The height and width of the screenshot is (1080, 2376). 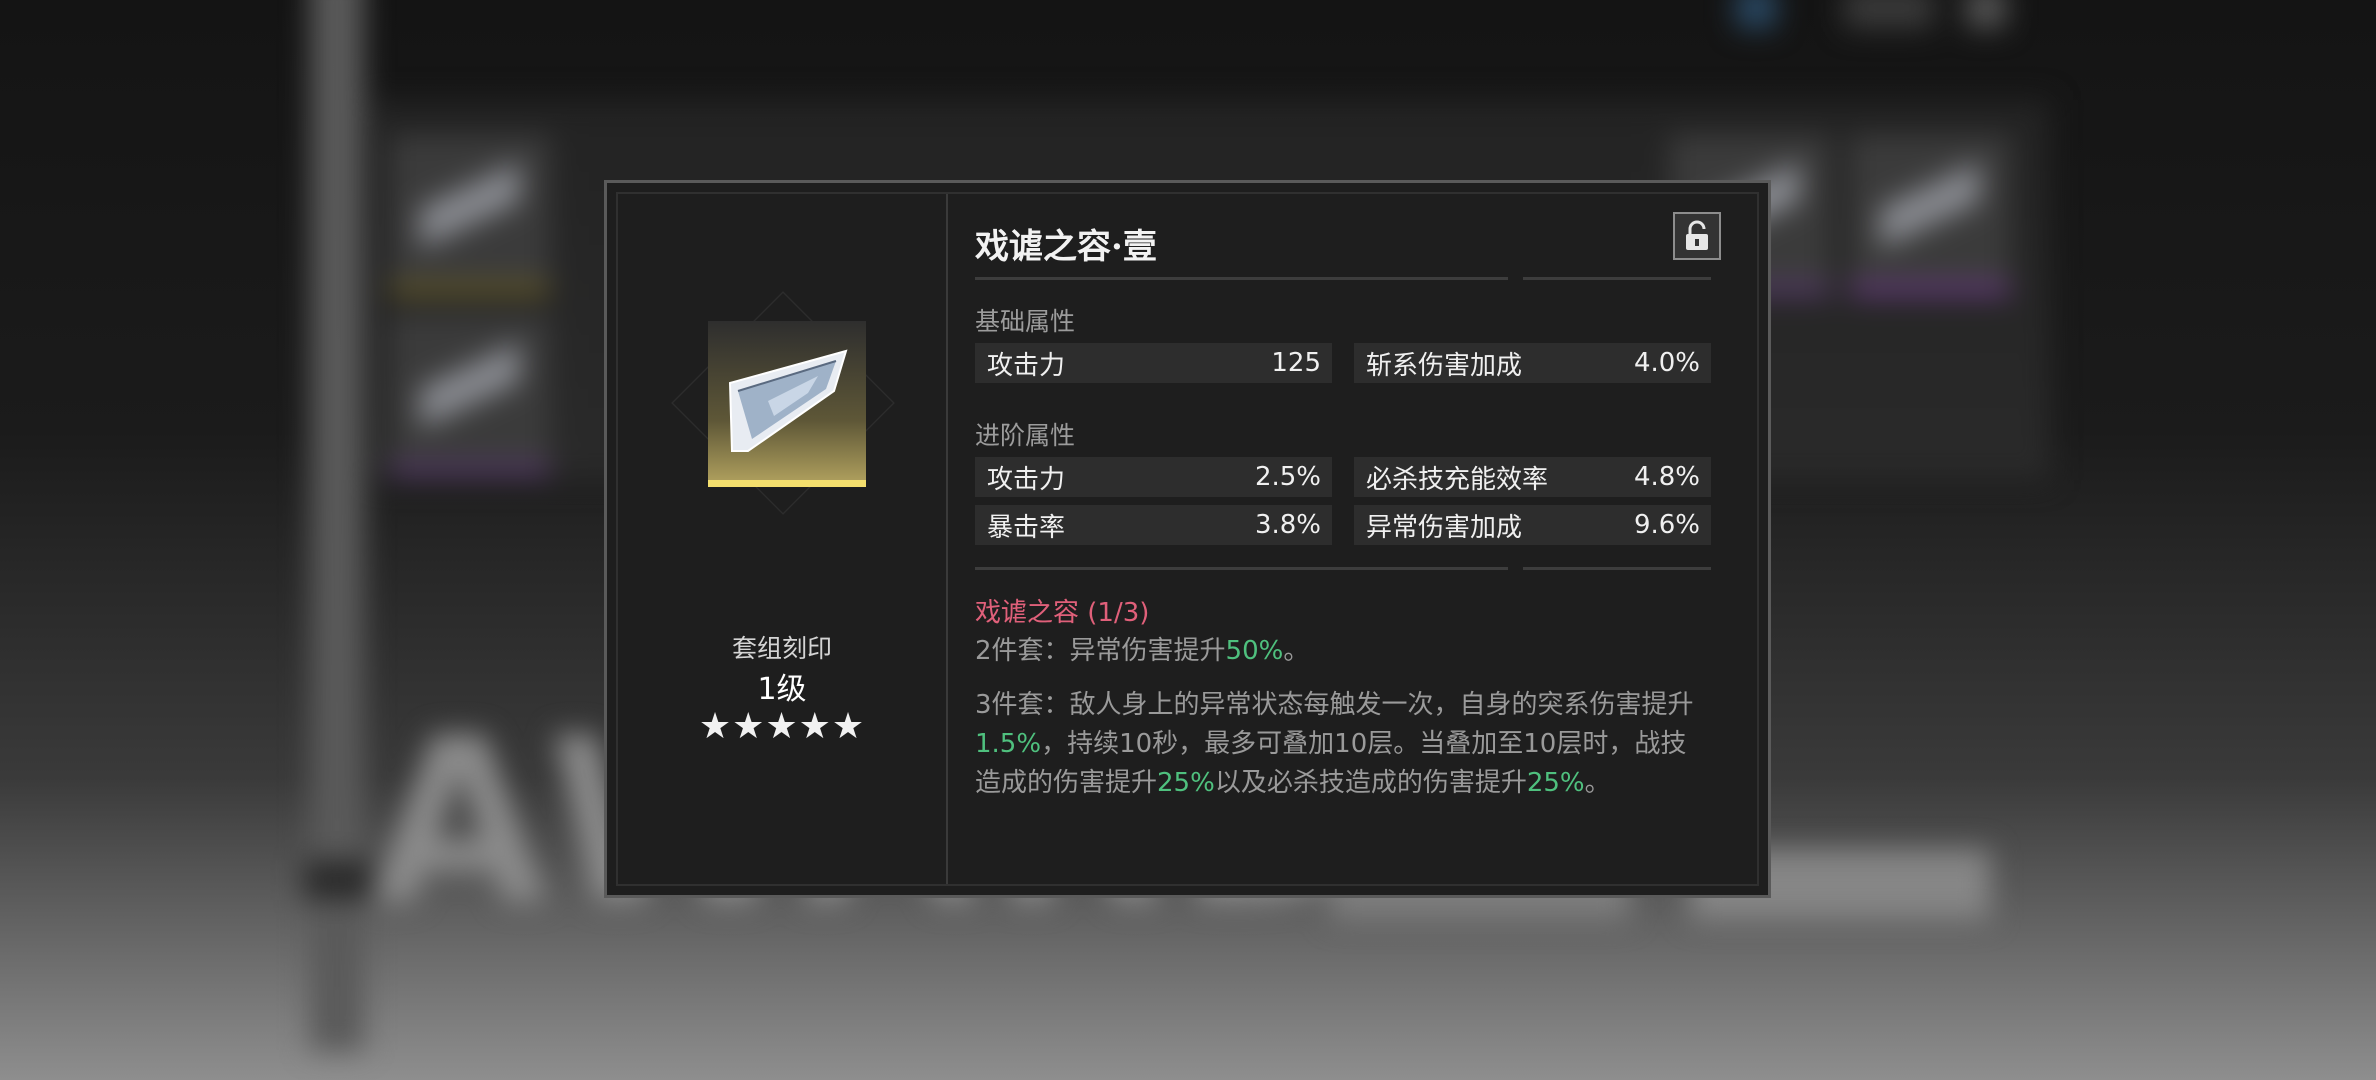 What do you see at coordinates (1287, 477) in the screenshot?
I see `stat-value: 2.5%` at bounding box center [1287, 477].